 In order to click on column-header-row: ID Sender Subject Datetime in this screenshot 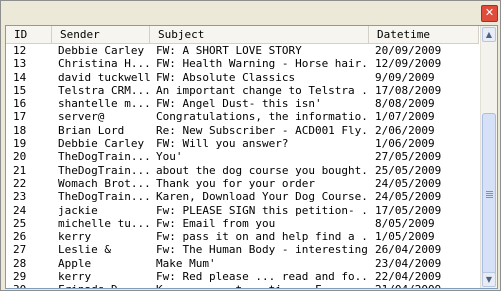, I will do `click(242, 35)`.